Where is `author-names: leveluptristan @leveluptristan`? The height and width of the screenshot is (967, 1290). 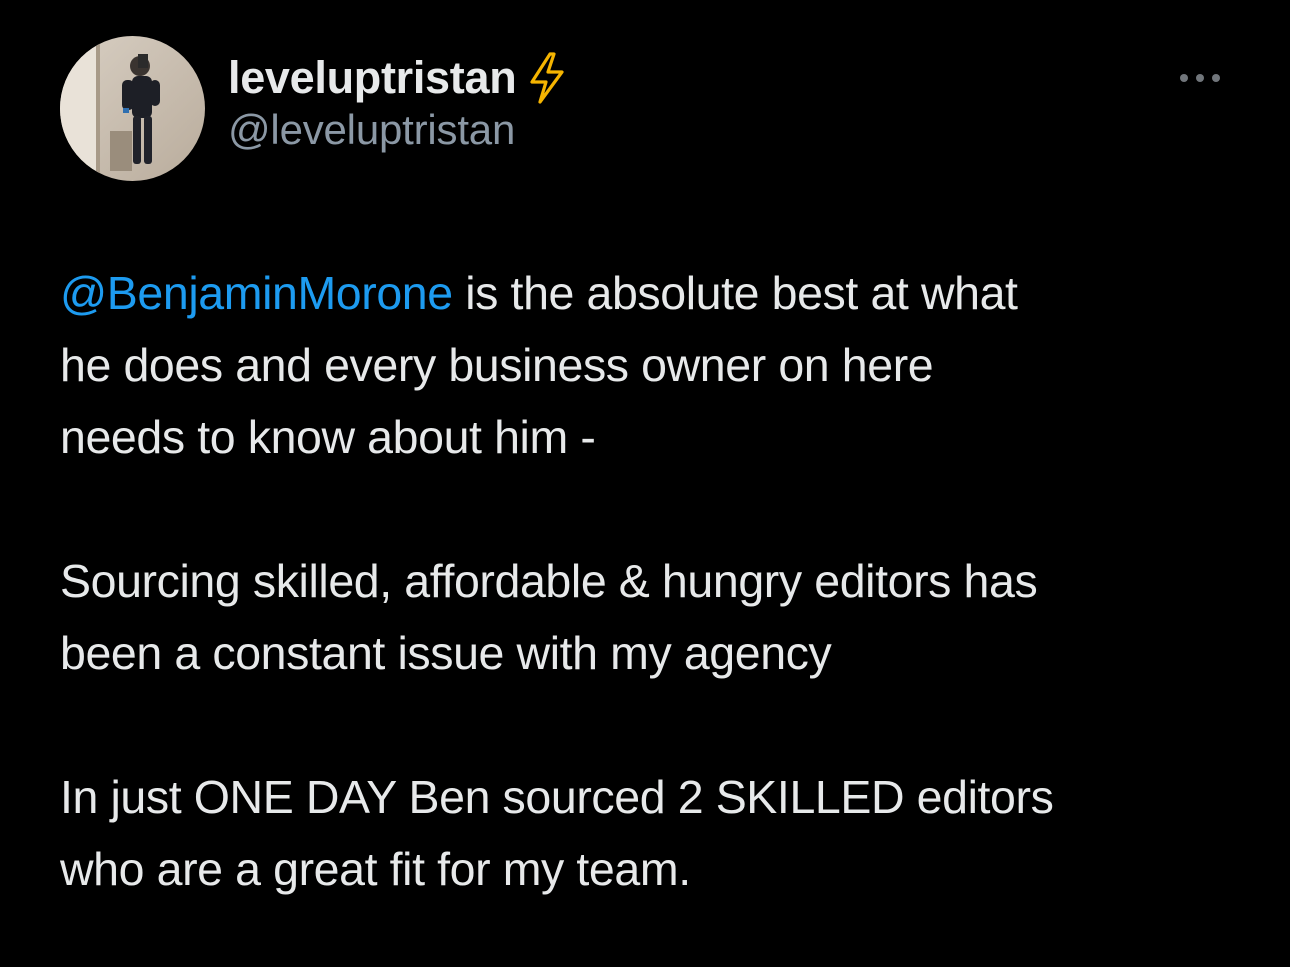 author-names: leveluptristan @leveluptristan is located at coordinates (398, 102).